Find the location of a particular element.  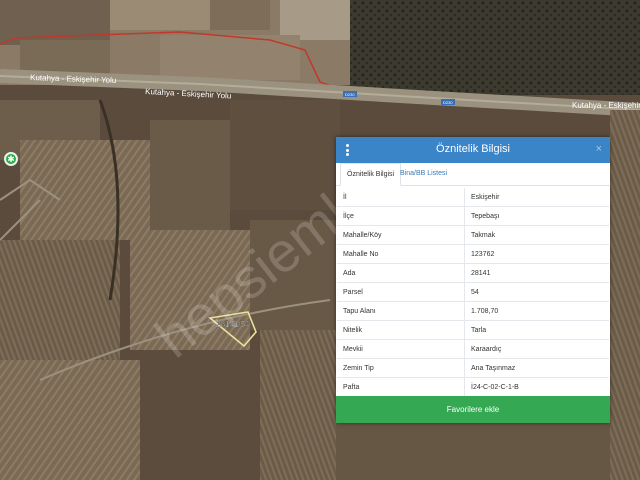

attribute-value: 28141 is located at coordinates (536, 273).